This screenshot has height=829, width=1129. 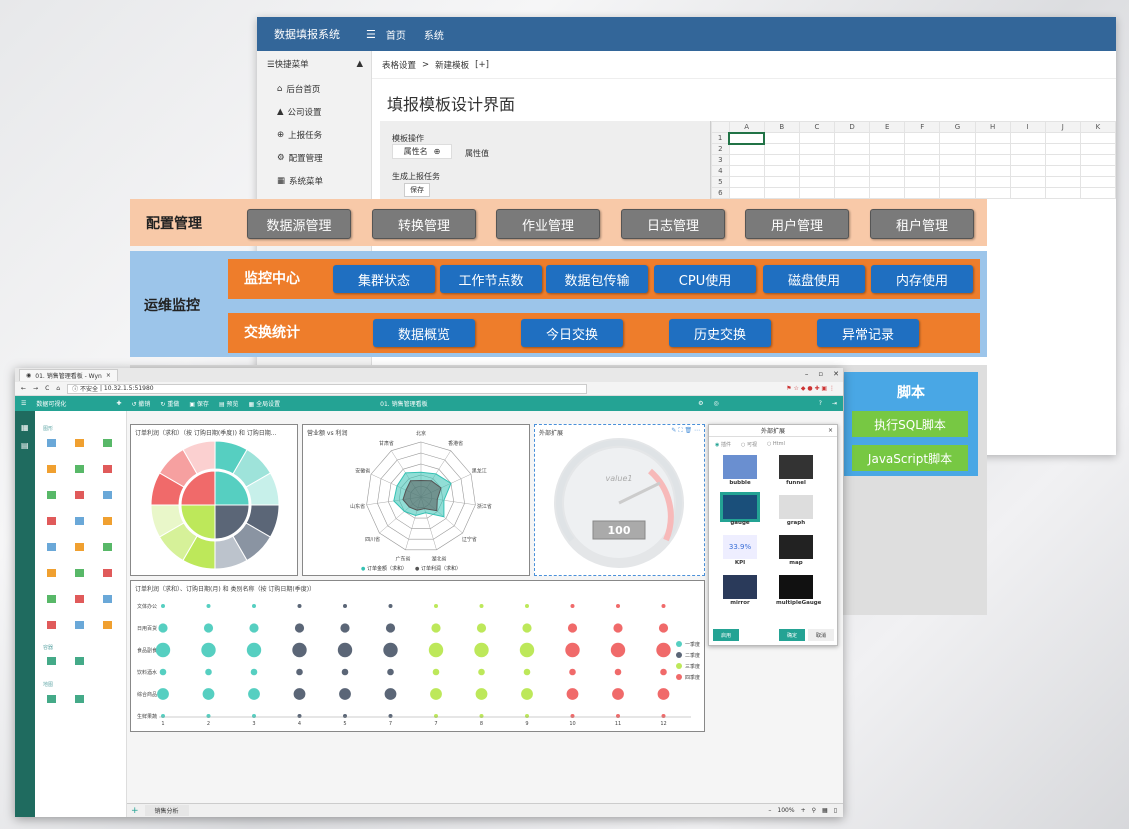 I want to click on sidebar-item-home: ⌂ 后台首页, so click(x=314, y=88).